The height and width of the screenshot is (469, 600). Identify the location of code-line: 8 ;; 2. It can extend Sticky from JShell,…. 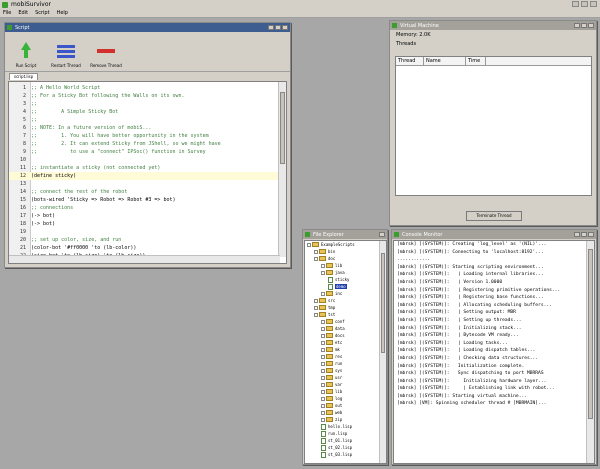
(144, 144).